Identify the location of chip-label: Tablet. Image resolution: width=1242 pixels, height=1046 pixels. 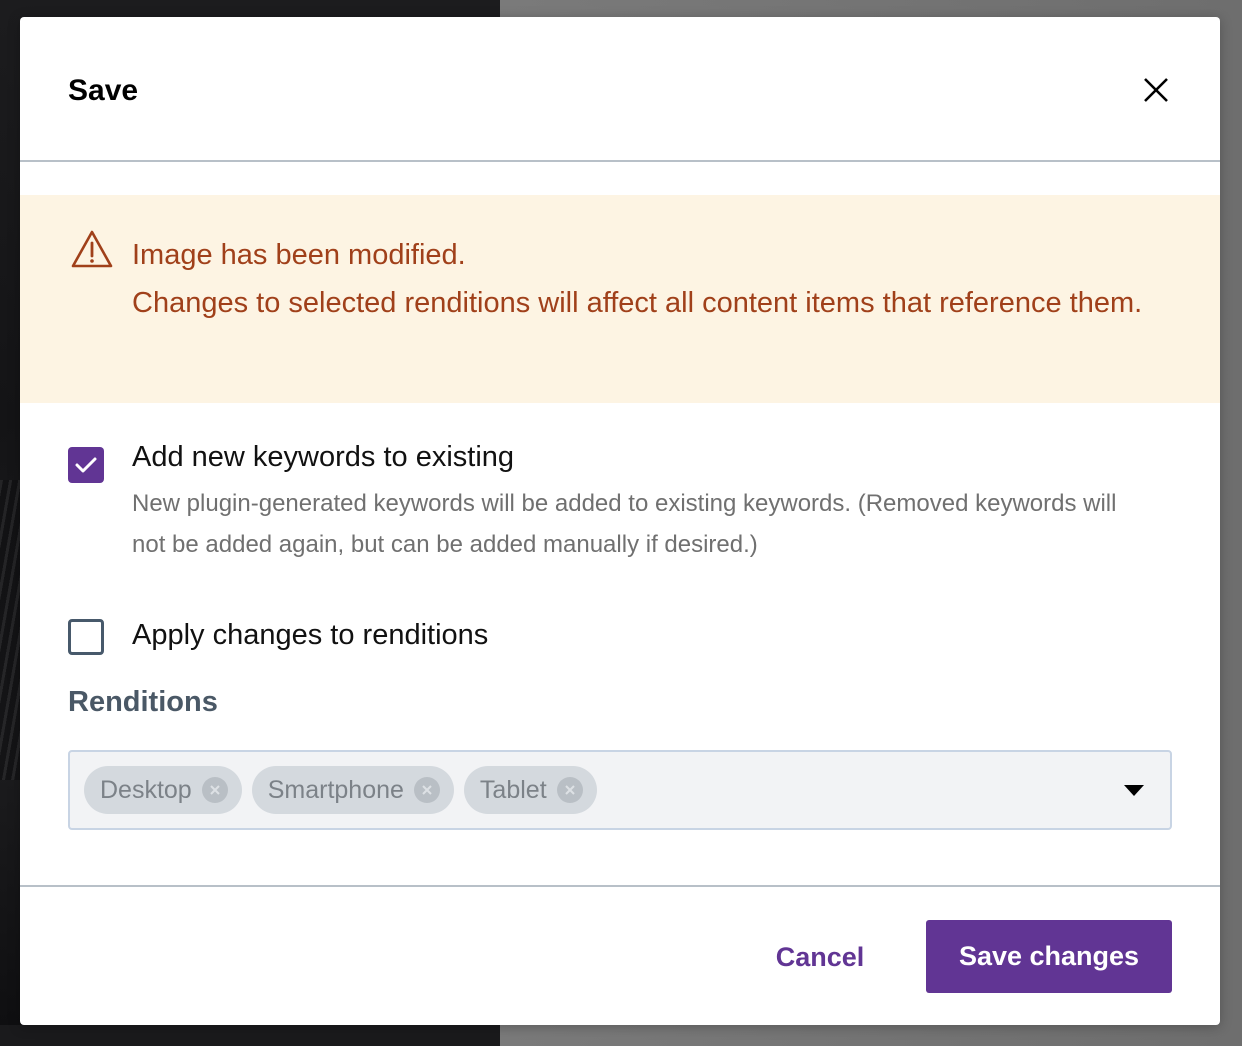
(513, 789).